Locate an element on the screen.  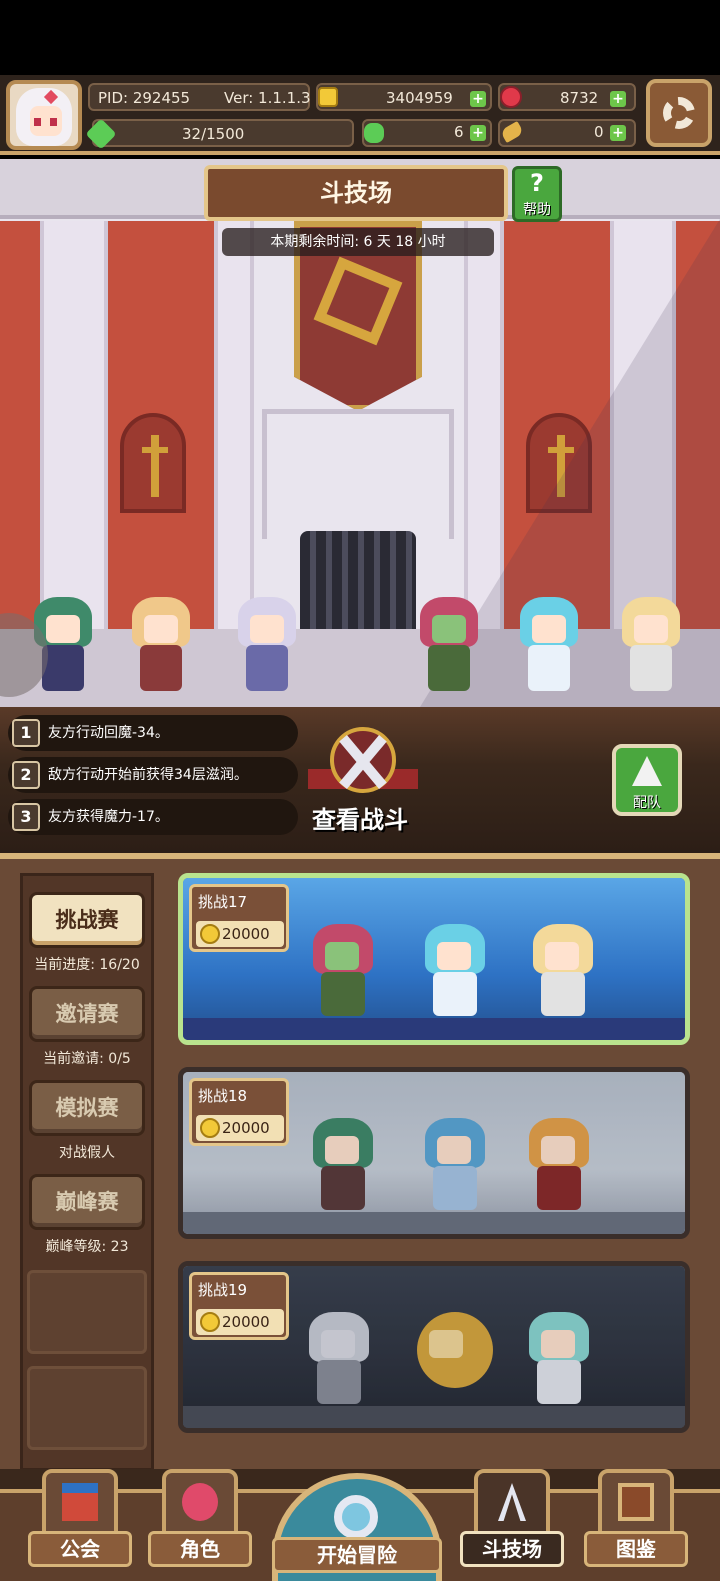
buff-text: 敌方行动开始前获得34层滋润。 is located at coordinates (148, 775).